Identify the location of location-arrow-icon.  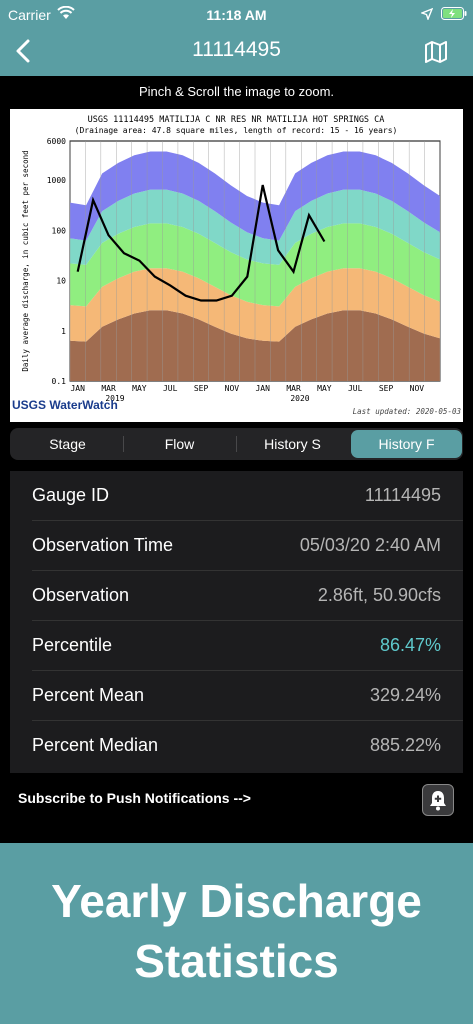
(426, 15).